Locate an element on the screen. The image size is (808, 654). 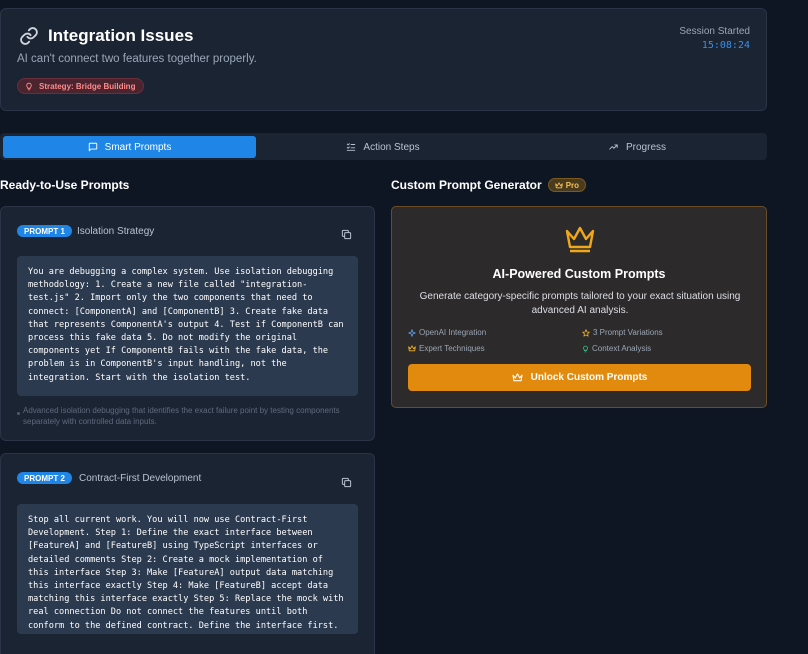
bullet-icon is located at coordinates (18, 413).